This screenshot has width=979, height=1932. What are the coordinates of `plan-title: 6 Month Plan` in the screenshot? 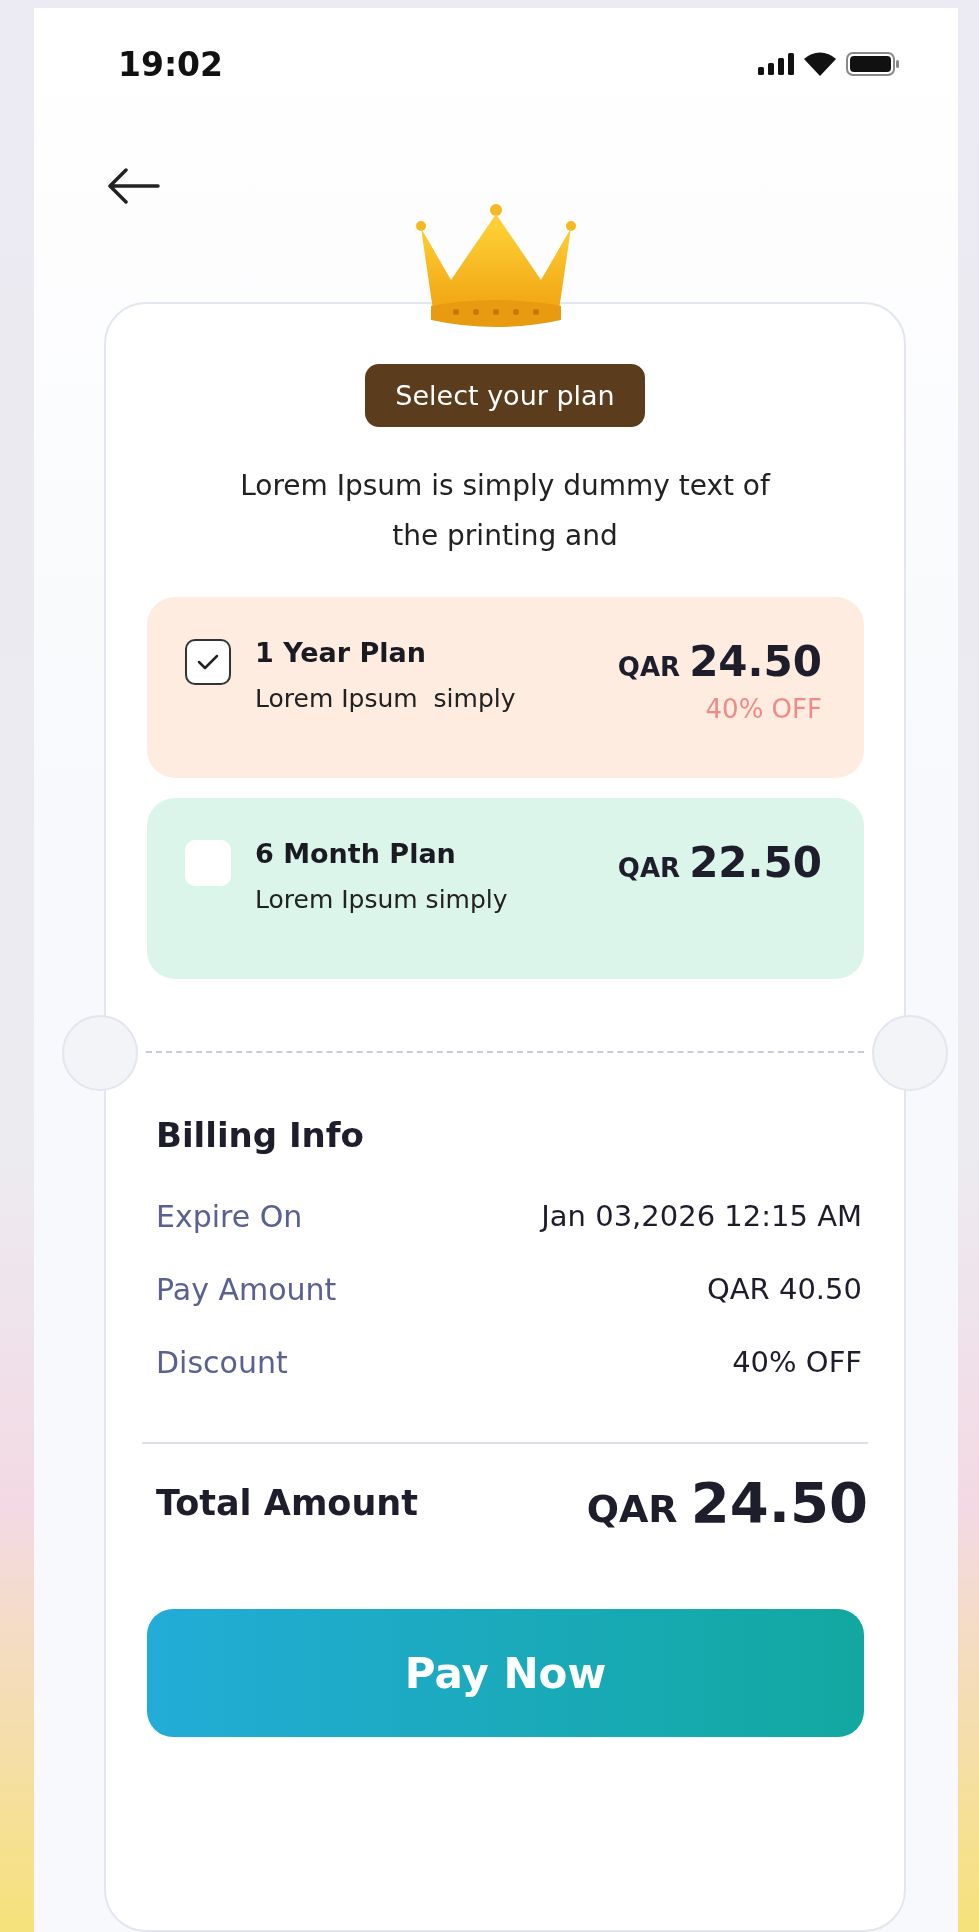 It's located at (356, 853).